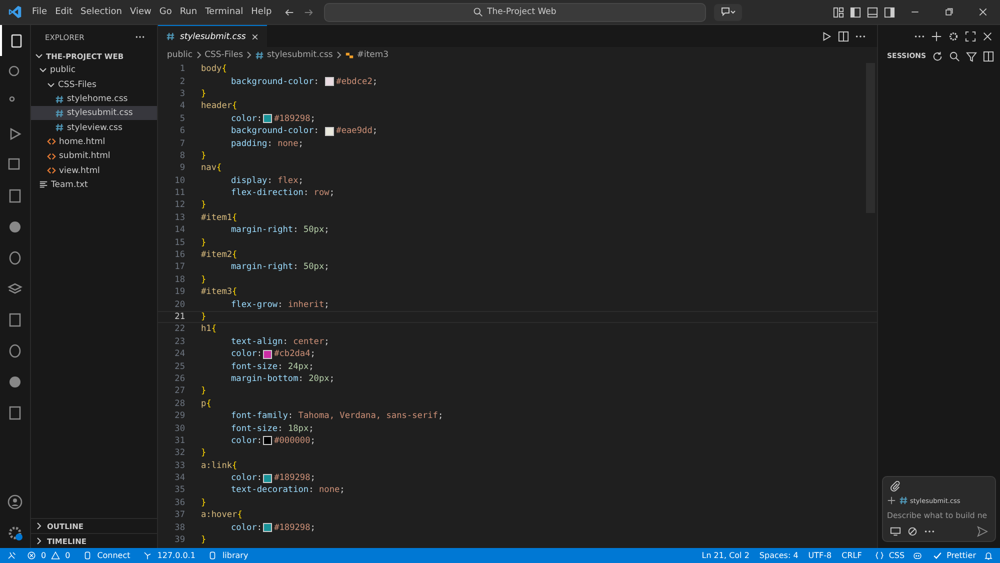 The image size is (1000, 563). I want to click on tree-item: public, so click(94, 70).